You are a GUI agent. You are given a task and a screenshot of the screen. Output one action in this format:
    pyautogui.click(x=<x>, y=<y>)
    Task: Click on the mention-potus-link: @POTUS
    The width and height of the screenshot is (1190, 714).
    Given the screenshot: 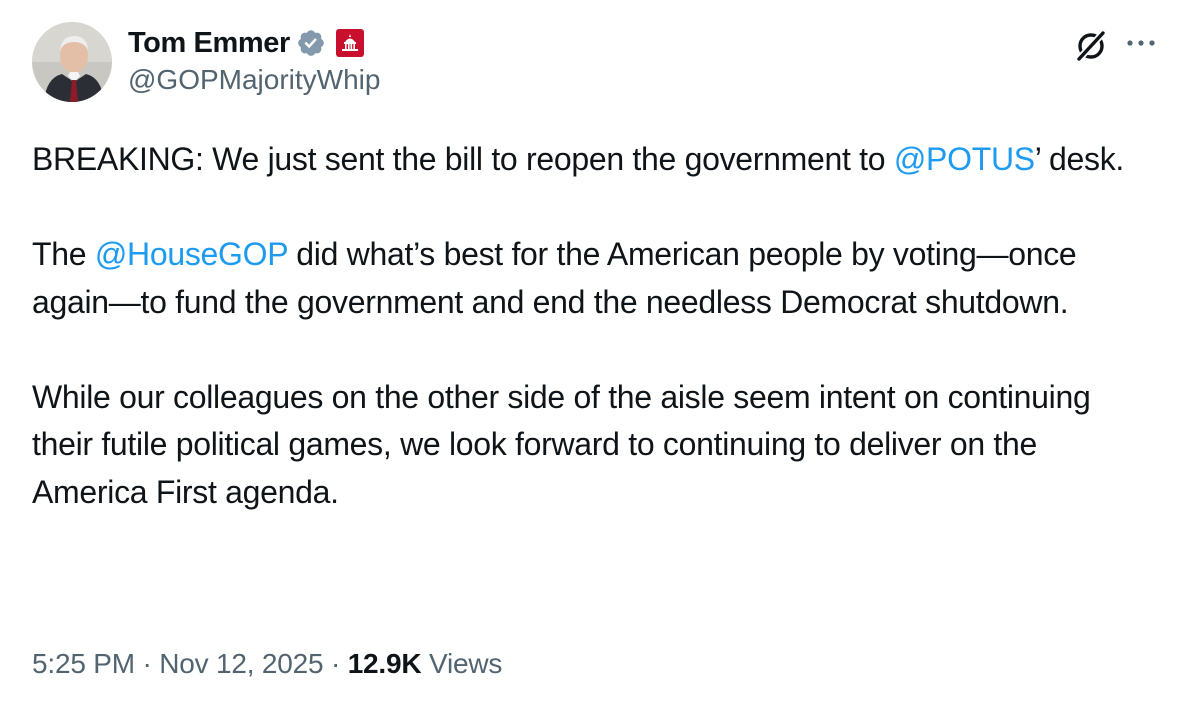 What is the action you would take?
    pyautogui.click(x=964, y=159)
    